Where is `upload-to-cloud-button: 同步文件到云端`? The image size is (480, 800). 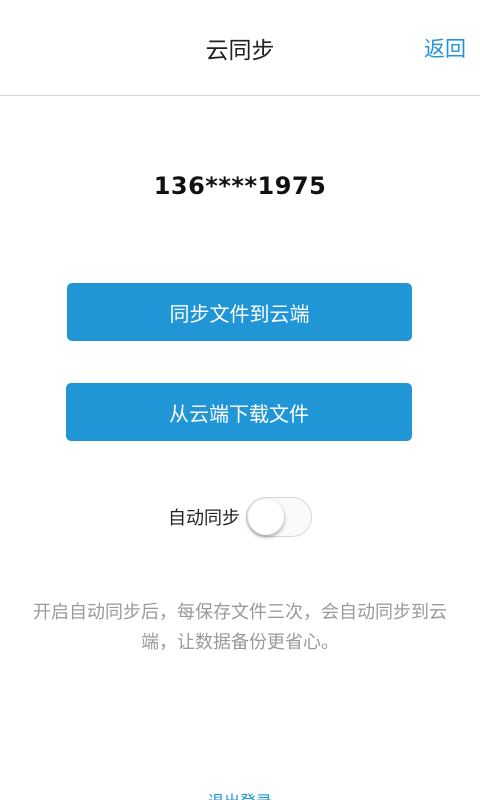 upload-to-cloud-button: 同步文件到云端 is located at coordinates (239, 312).